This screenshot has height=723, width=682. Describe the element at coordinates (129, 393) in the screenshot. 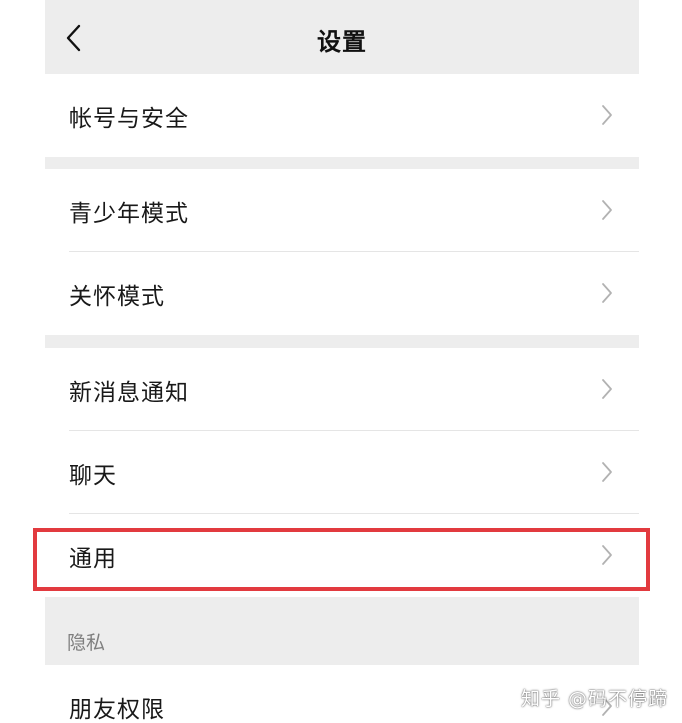

I see `settings-item-label: 新消息通知` at that location.